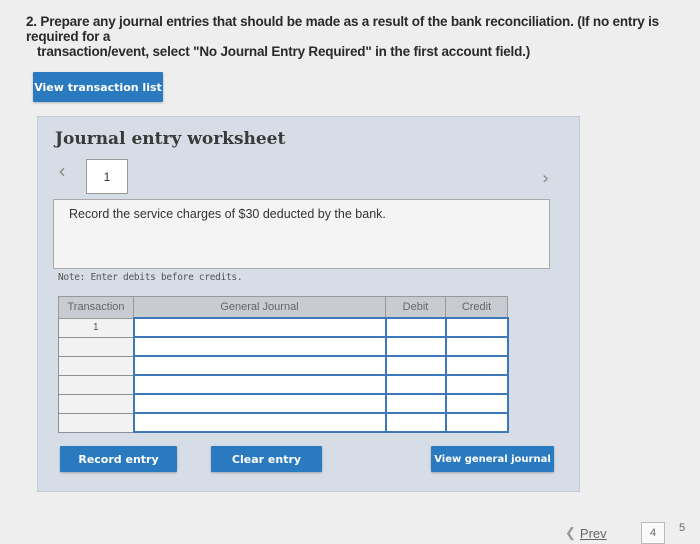  What do you see at coordinates (96, 327) in the screenshot?
I see `transaction-cell: 1` at bounding box center [96, 327].